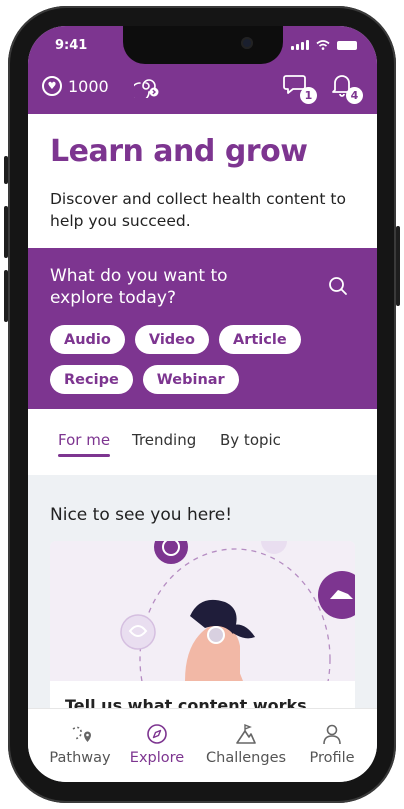 The height and width of the screenshot is (809, 404). What do you see at coordinates (308, 95) in the screenshot?
I see `messages-badge: 1` at bounding box center [308, 95].